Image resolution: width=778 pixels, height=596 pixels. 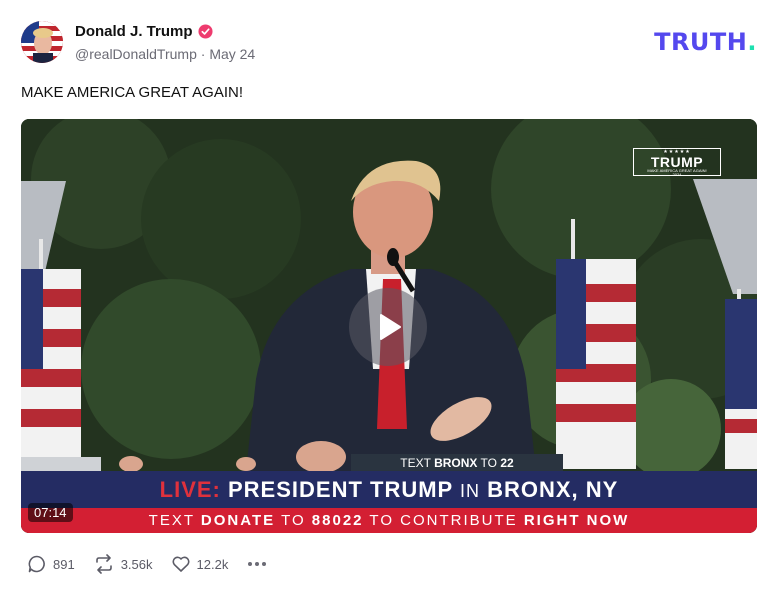 What do you see at coordinates (50, 512) in the screenshot?
I see `video-duration: 07:14` at bounding box center [50, 512].